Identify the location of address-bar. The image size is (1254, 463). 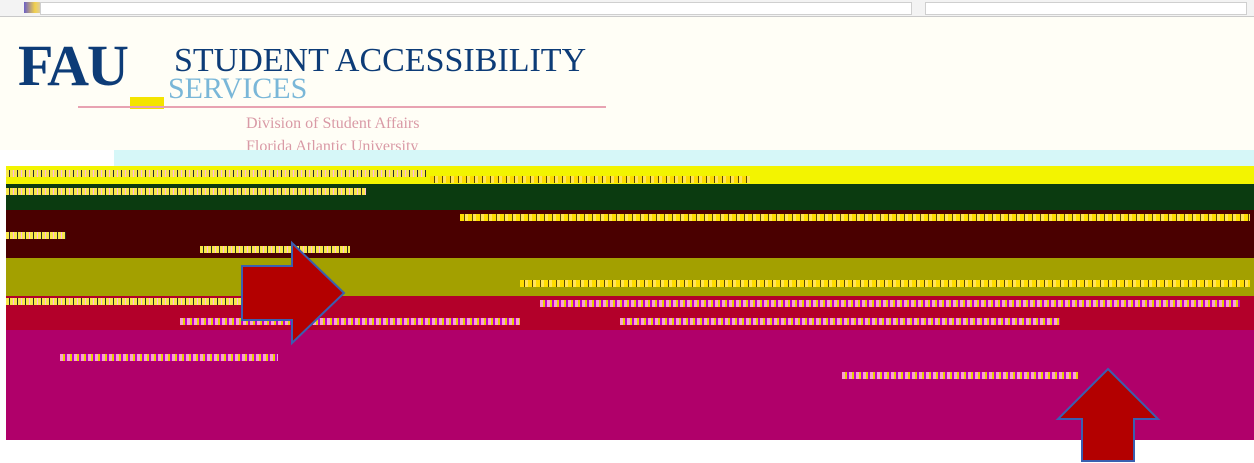
(476, 8).